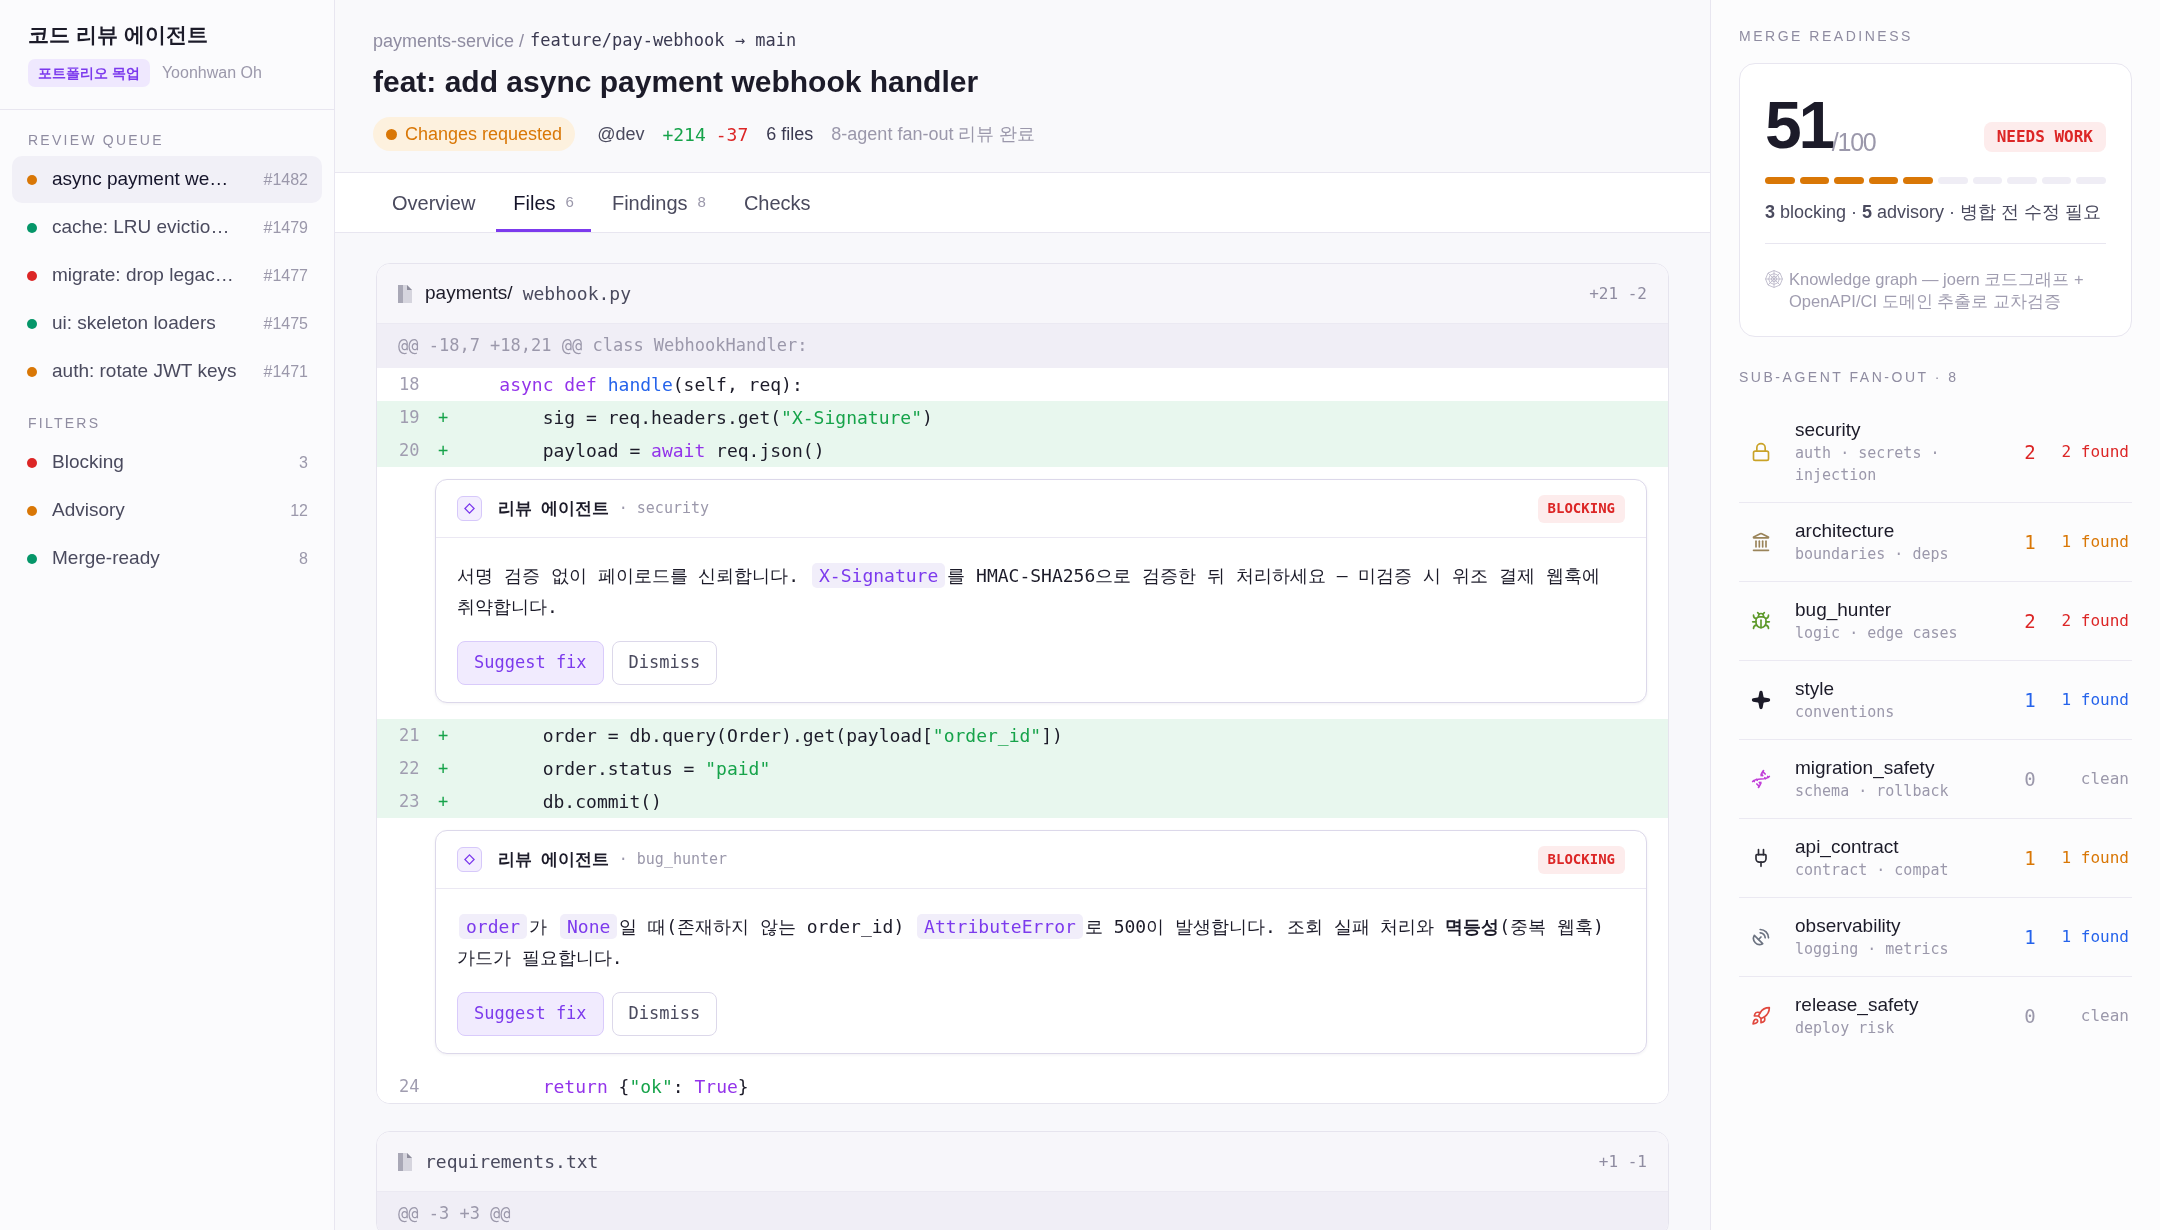 The image size is (2160, 1230). What do you see at coordinates (621, 134) in the screenshot?
I see `pr-author: @dev` at bounding box center [621, 134].